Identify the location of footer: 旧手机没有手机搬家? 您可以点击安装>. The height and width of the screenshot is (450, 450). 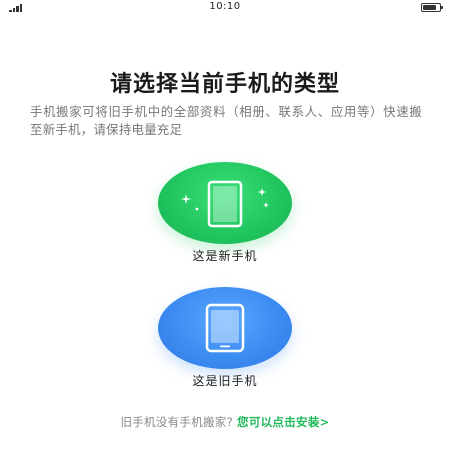
(225, 422).